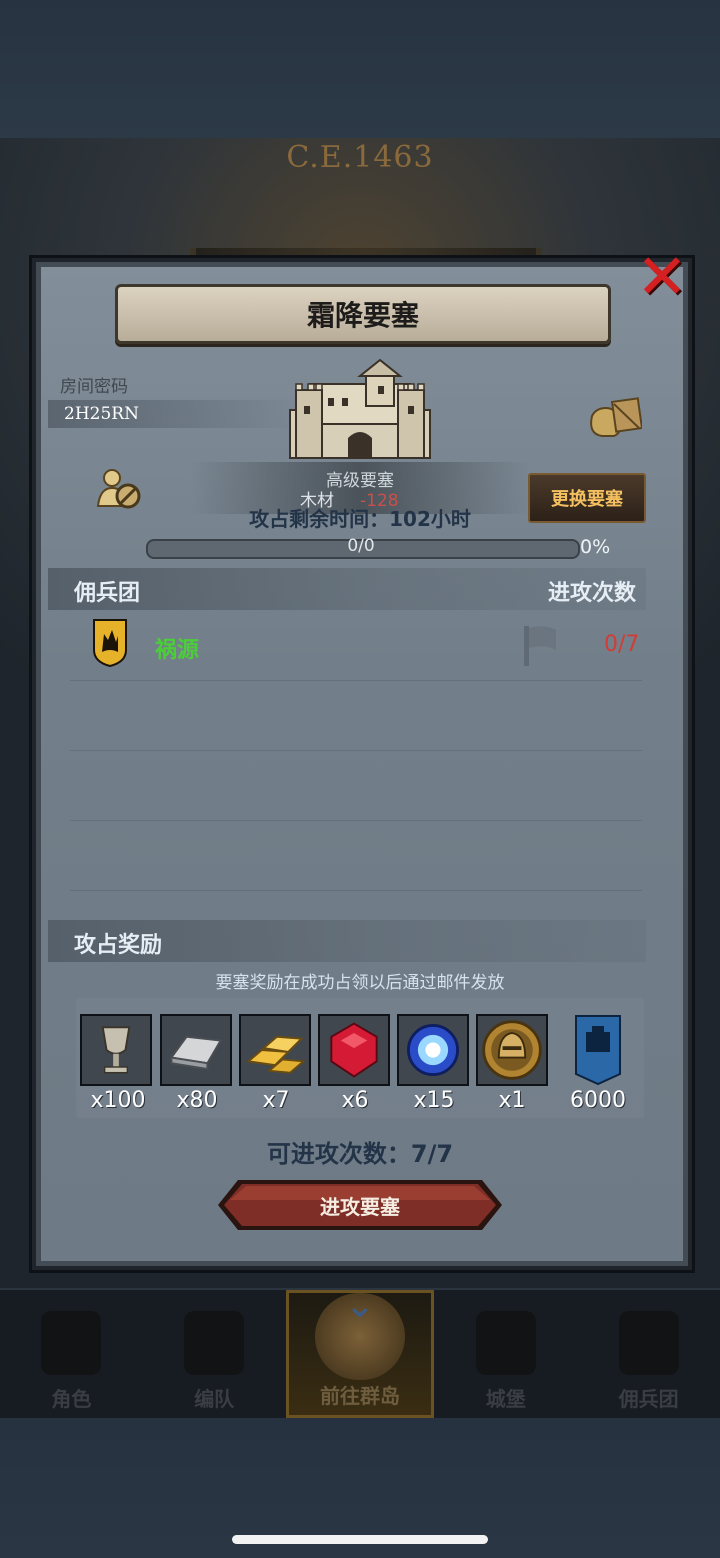 This screenshot has height=1558, width=720. Describe the element at coordinates (360, 983) in the screenshot. I see `rewards-note: 要塞奖励在成功占领以后通过邮件发放` at that location.